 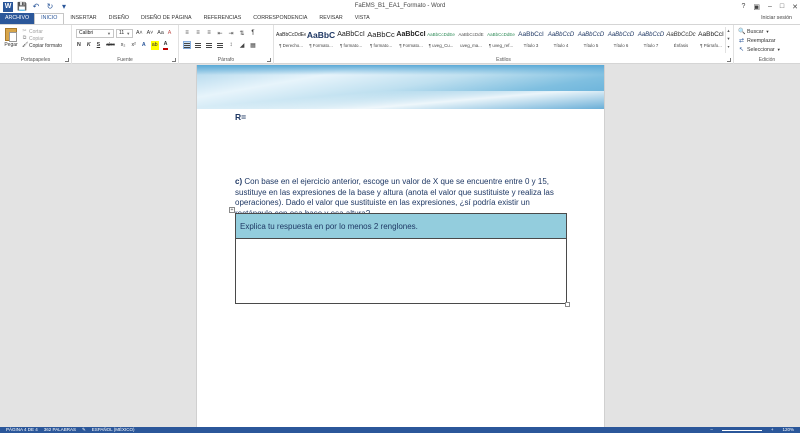 I want to click on paragraph-launcher-icon, so click(x=269, y=60).